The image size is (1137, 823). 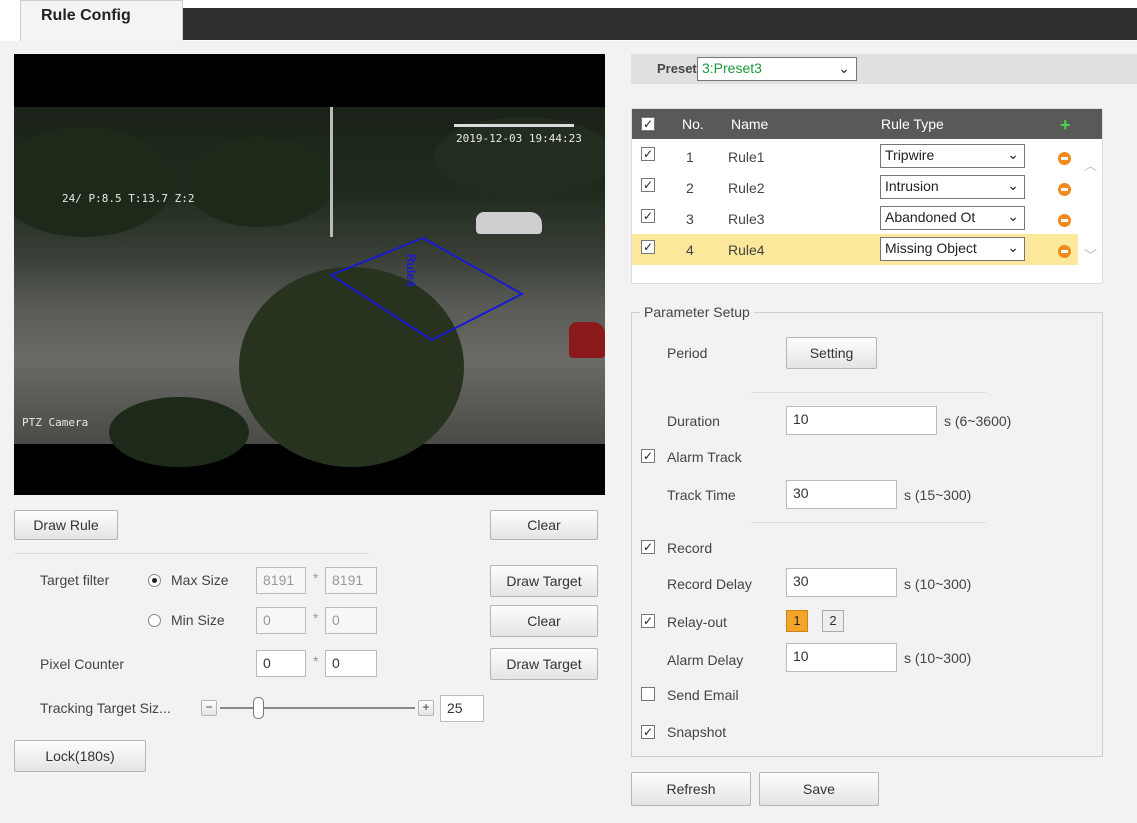 What do you see at coordinates (690, 219) in the screenshot?
I see `row-no: 3` at bounding box center [690, 219].